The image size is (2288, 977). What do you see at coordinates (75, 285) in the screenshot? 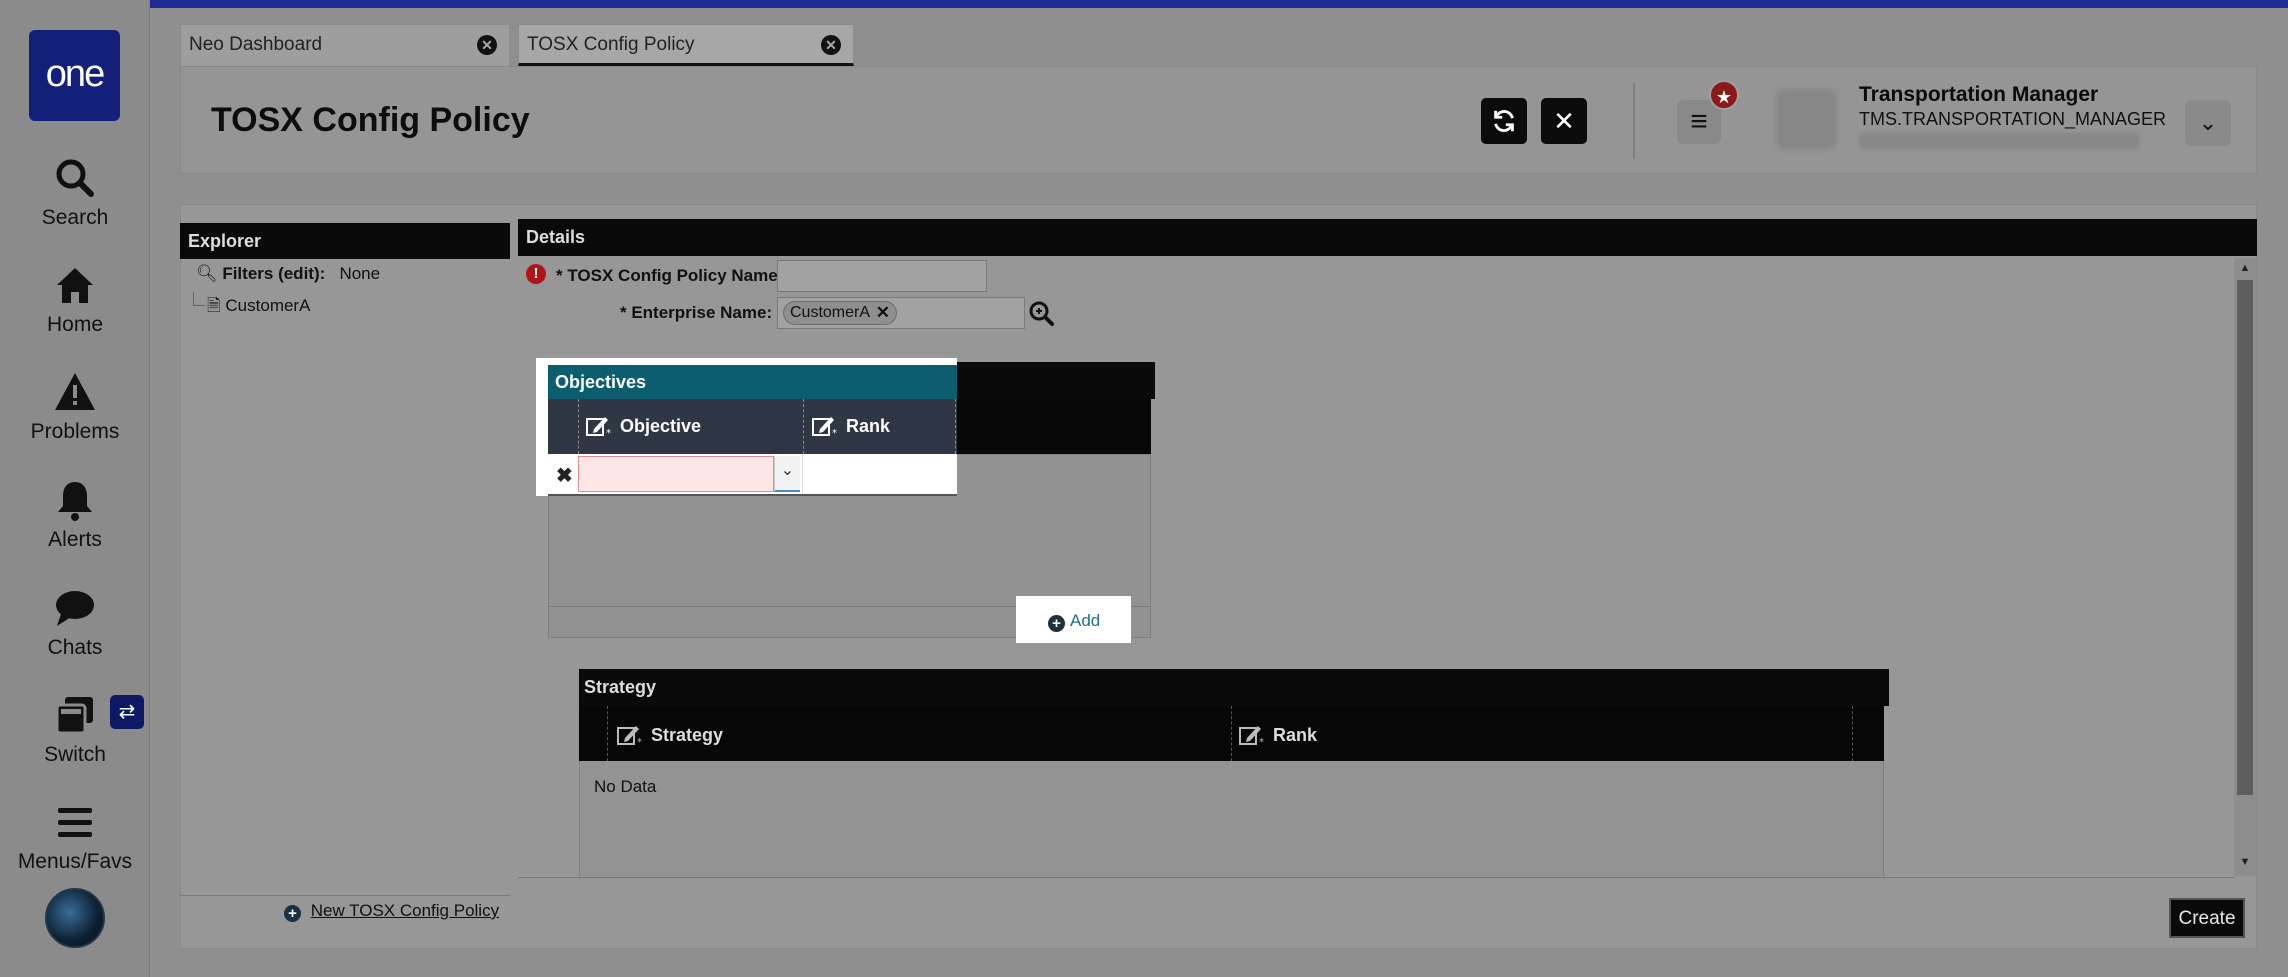
I see `home-icon` at bounding box center [75, 285].